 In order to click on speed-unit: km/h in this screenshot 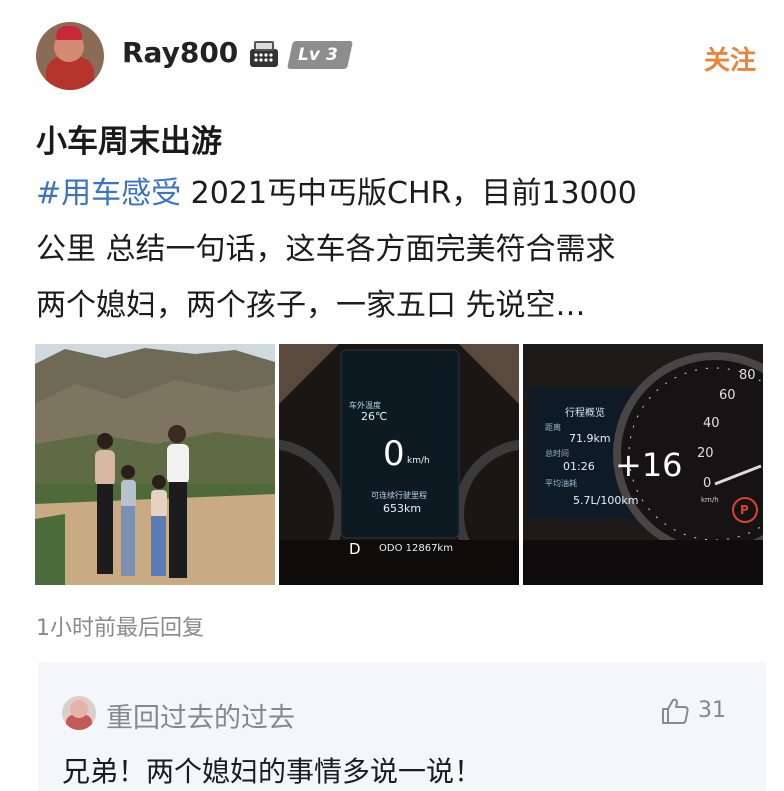, I will do `click(418, 461)`.